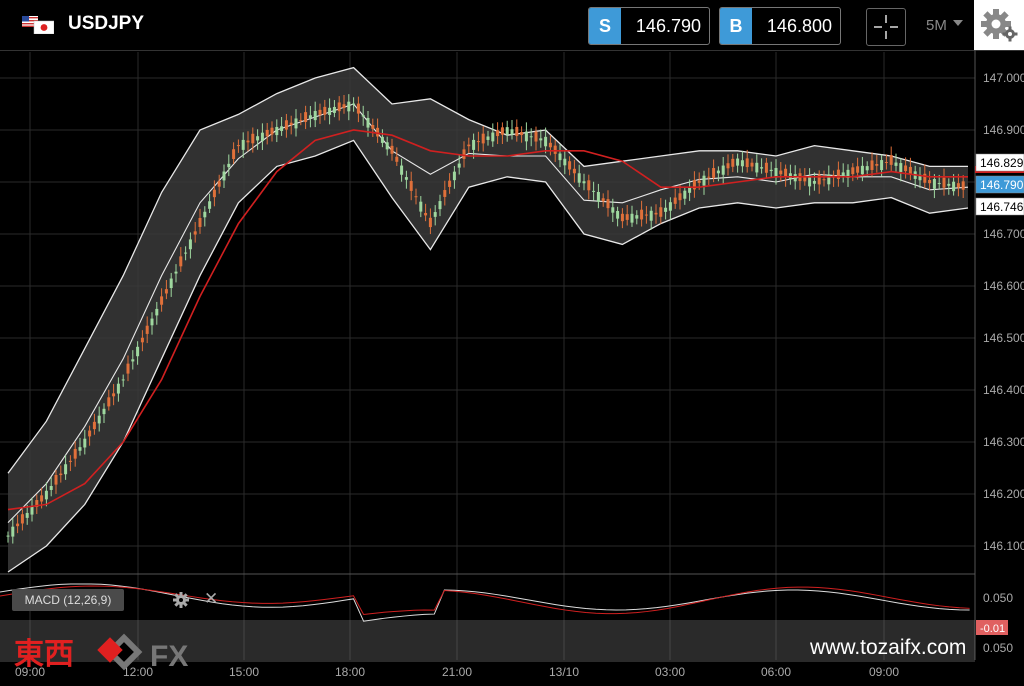  I want to click on chart-toolbar: USDJPY S 146.790 B 146.800 5M, so click(512, 25).